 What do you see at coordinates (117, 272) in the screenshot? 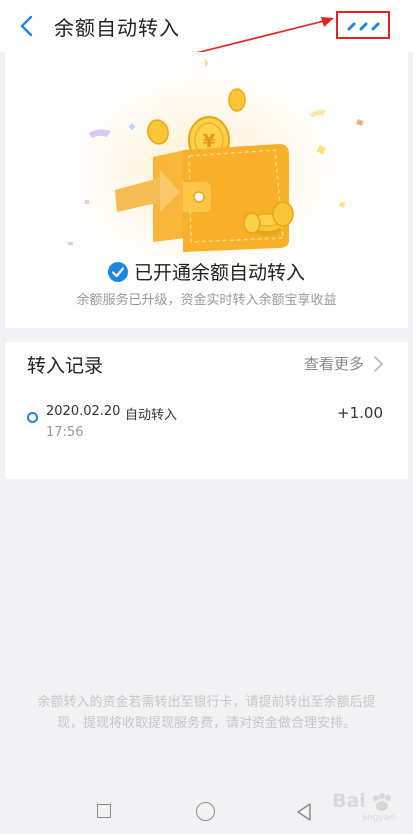
I see `check-circle-icon` at bounding box center [117, 272].